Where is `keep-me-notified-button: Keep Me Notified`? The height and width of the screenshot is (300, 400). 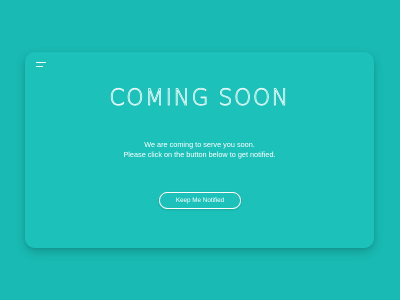 keep-me-notified-button: Keep Me Notified is located at coordinates (200, 200).